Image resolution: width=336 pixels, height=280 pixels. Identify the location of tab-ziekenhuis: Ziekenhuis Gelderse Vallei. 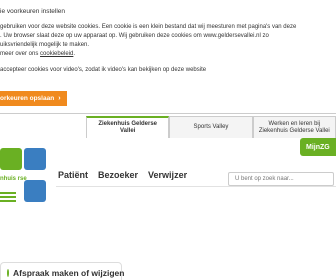
(128, 127).